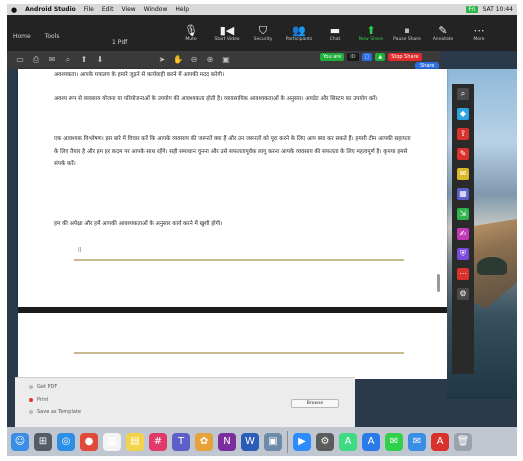 The width and height of the screenshot is (523, 461). What do you see at coordinates (463, 134) in the screenshot?
I see `export-pdf-icon: ⇪` at bounding box center [463, 134].